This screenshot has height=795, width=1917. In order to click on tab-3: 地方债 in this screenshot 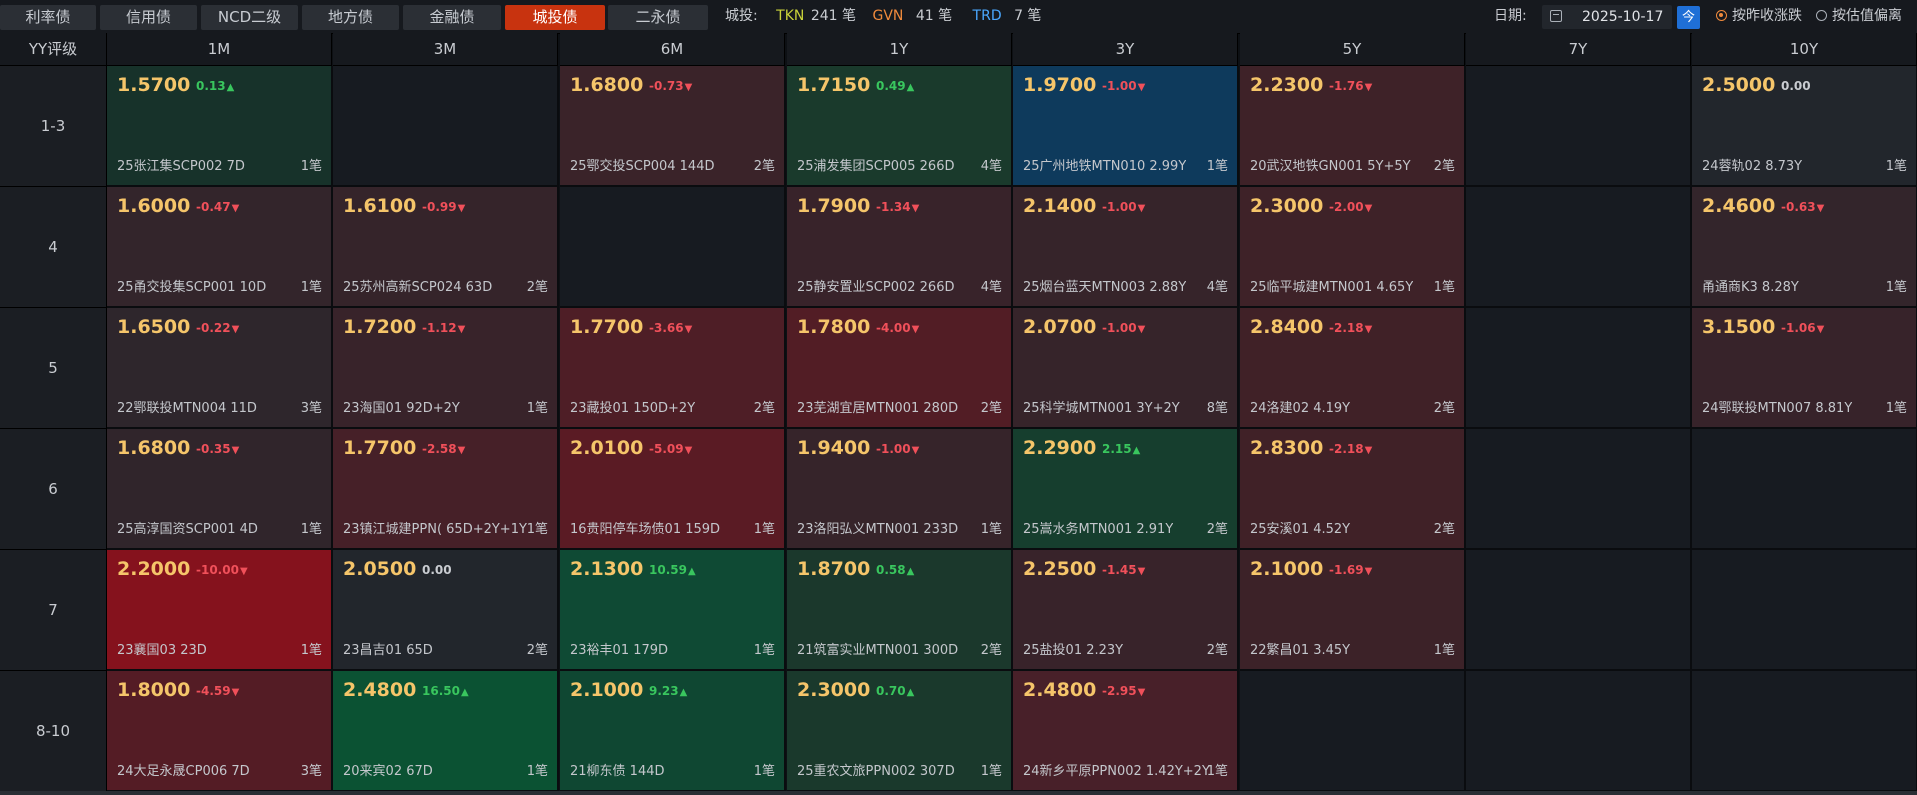, I will do `click(350, 17)`.